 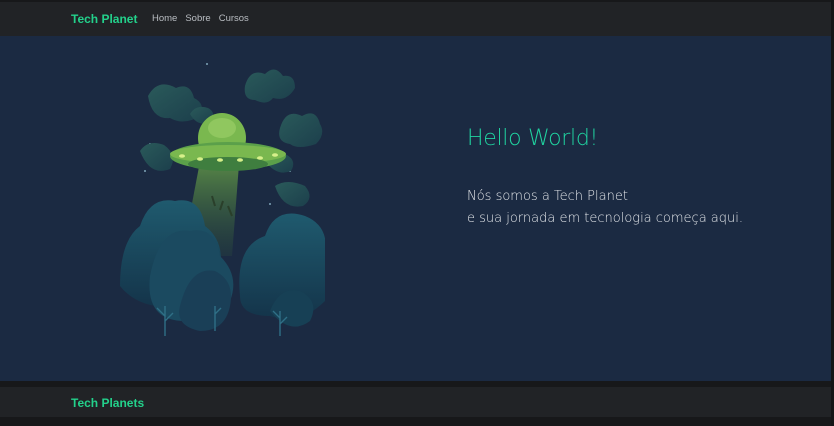 I want to click on nav-link-sobre: Sobre, so click(x=197, y=18).